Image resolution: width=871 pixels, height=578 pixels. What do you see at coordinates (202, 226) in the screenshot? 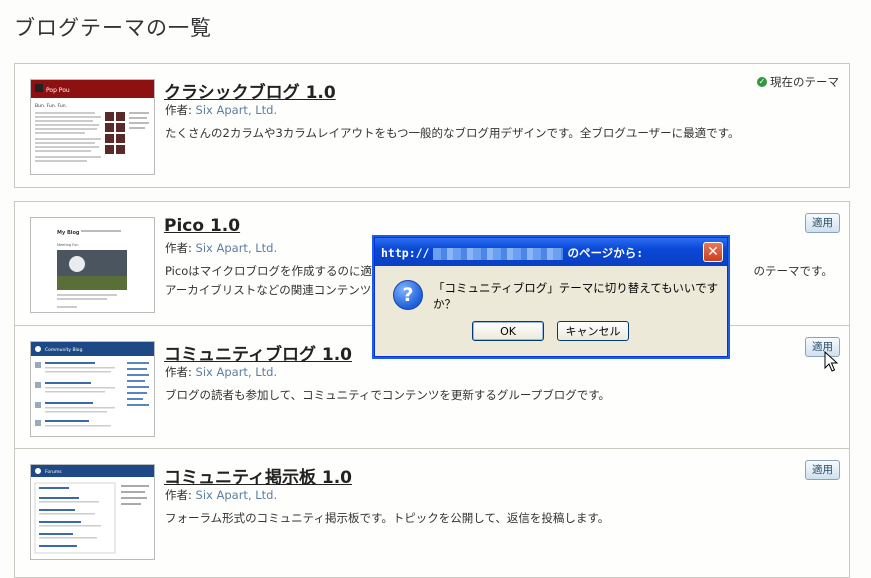
I see `theme-name: Pico 1.0` at bounding box center [202, 226].